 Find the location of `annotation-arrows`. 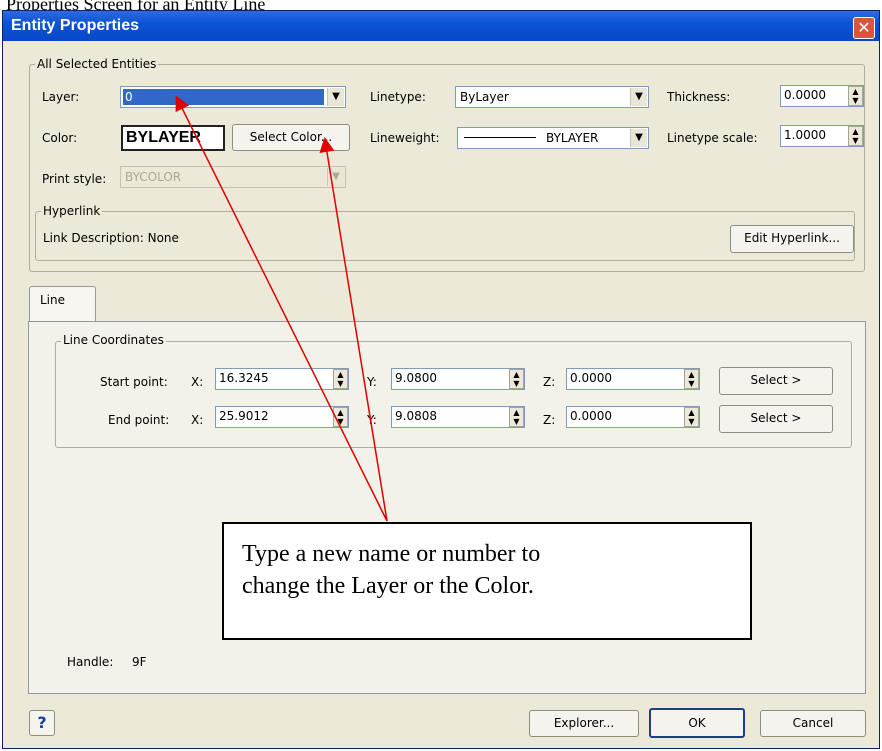

annotation-arrows is located at coordinates (281, 308).